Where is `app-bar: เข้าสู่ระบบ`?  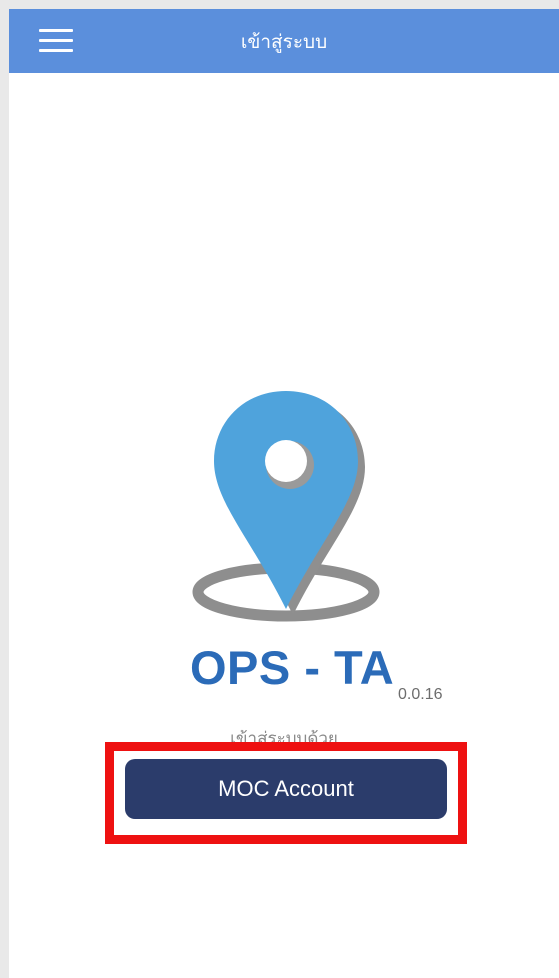
app-bar: เข้าสู่ระบบ is located at coordinates (284, 41).